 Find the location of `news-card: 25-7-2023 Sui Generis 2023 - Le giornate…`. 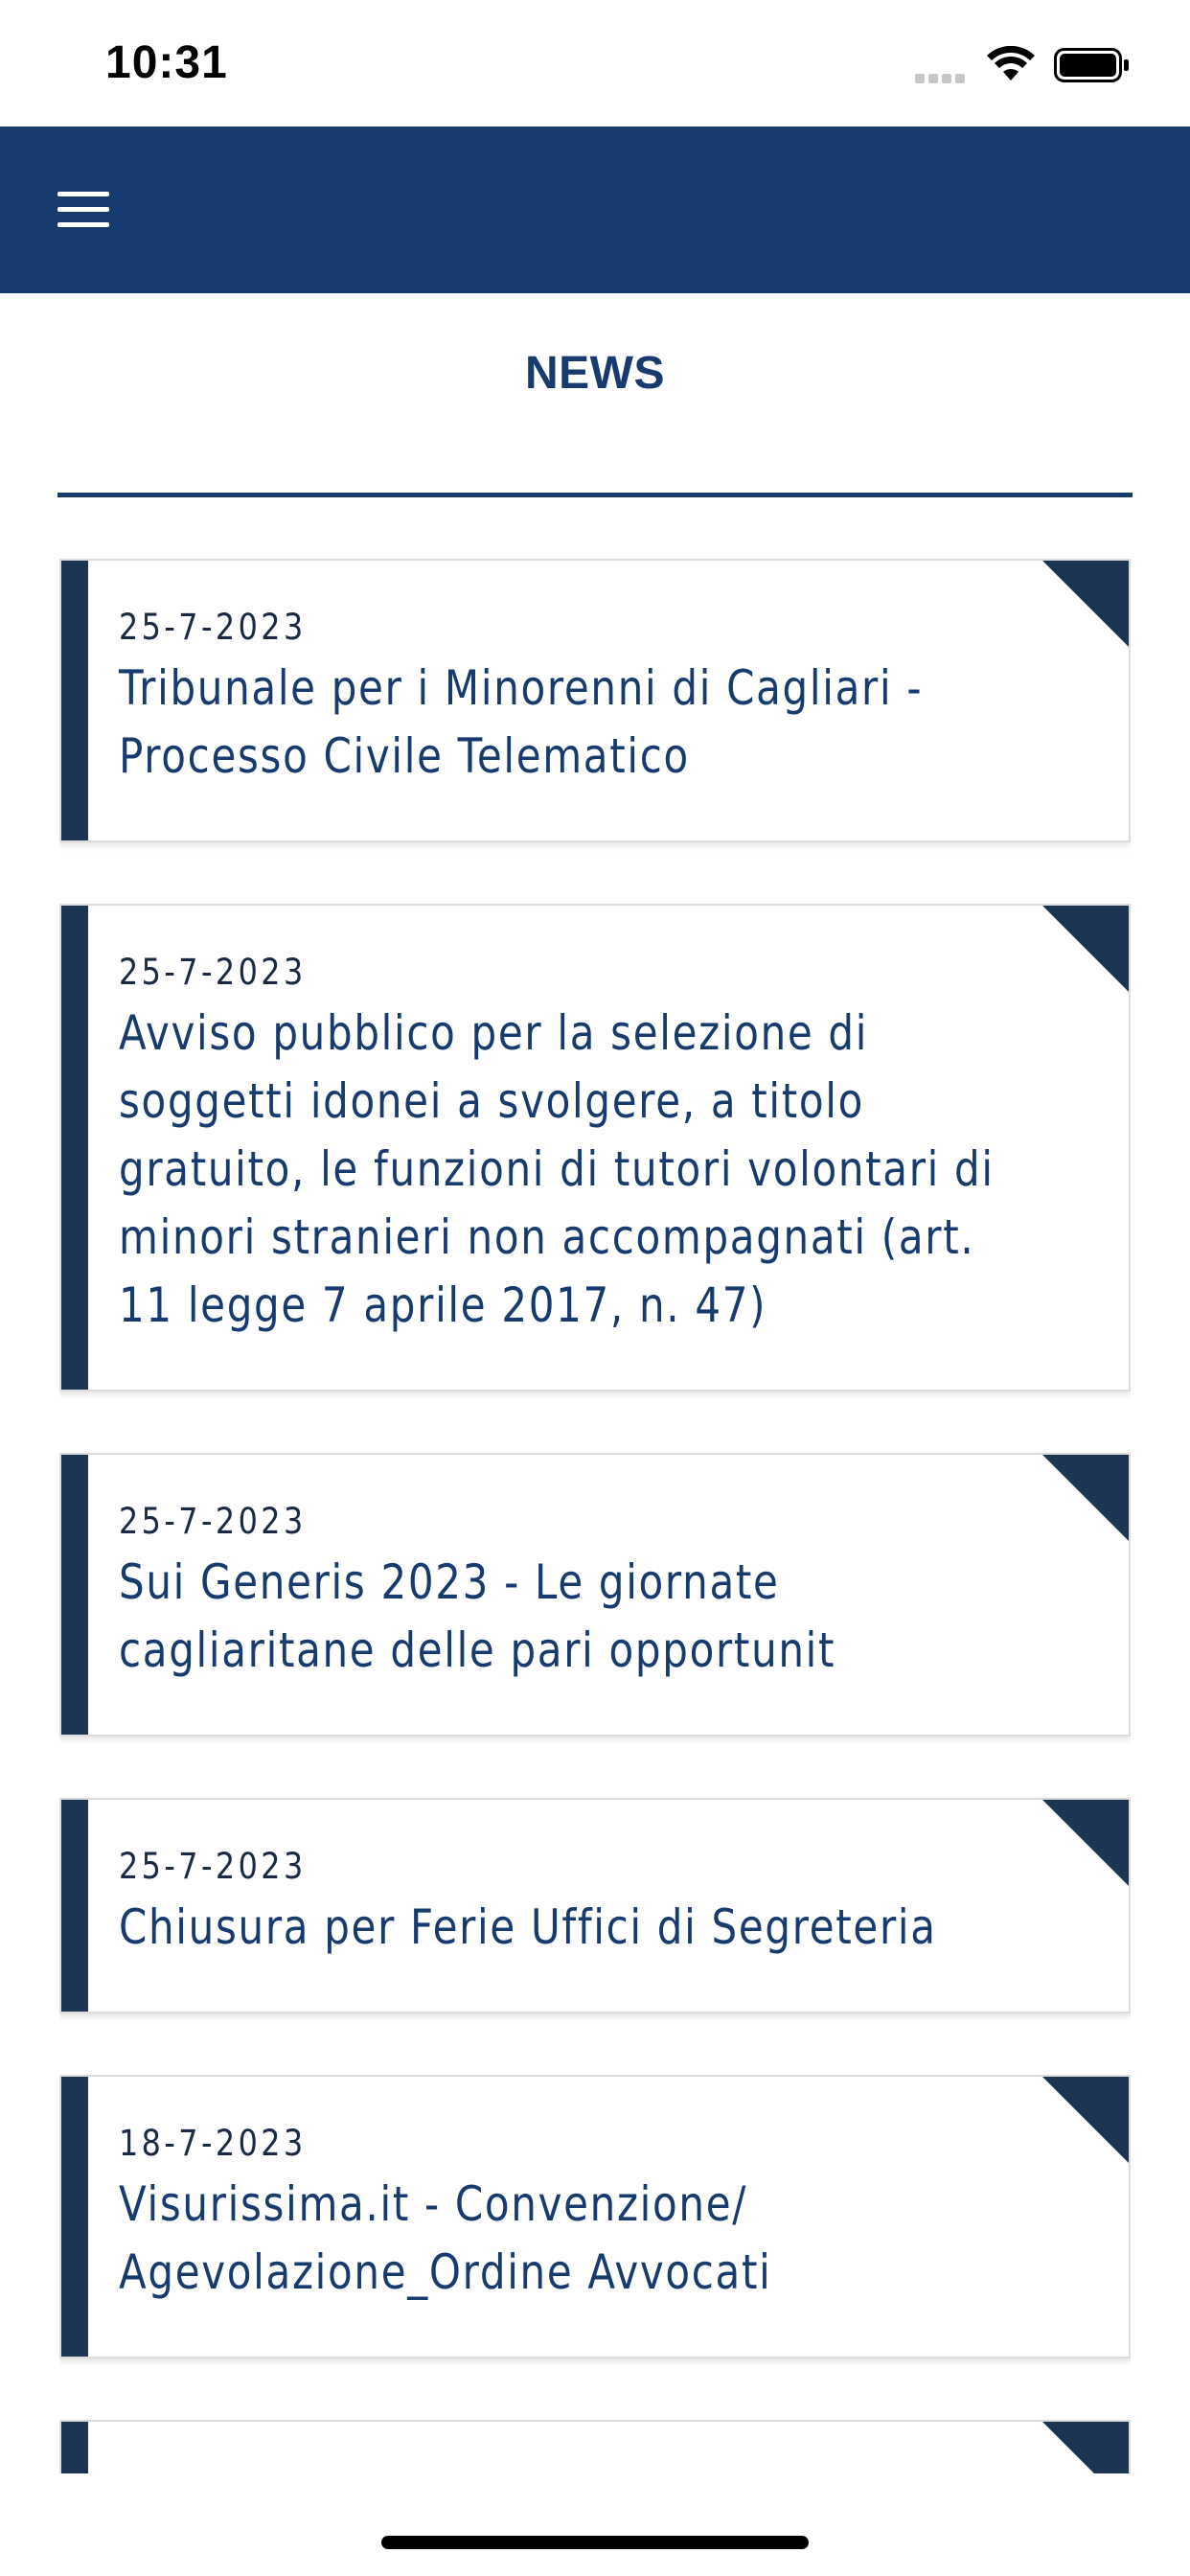

news-card: 25-7-2023 Sui Generis 2023 - Le giornate… is located at coordinates (595, 1594).